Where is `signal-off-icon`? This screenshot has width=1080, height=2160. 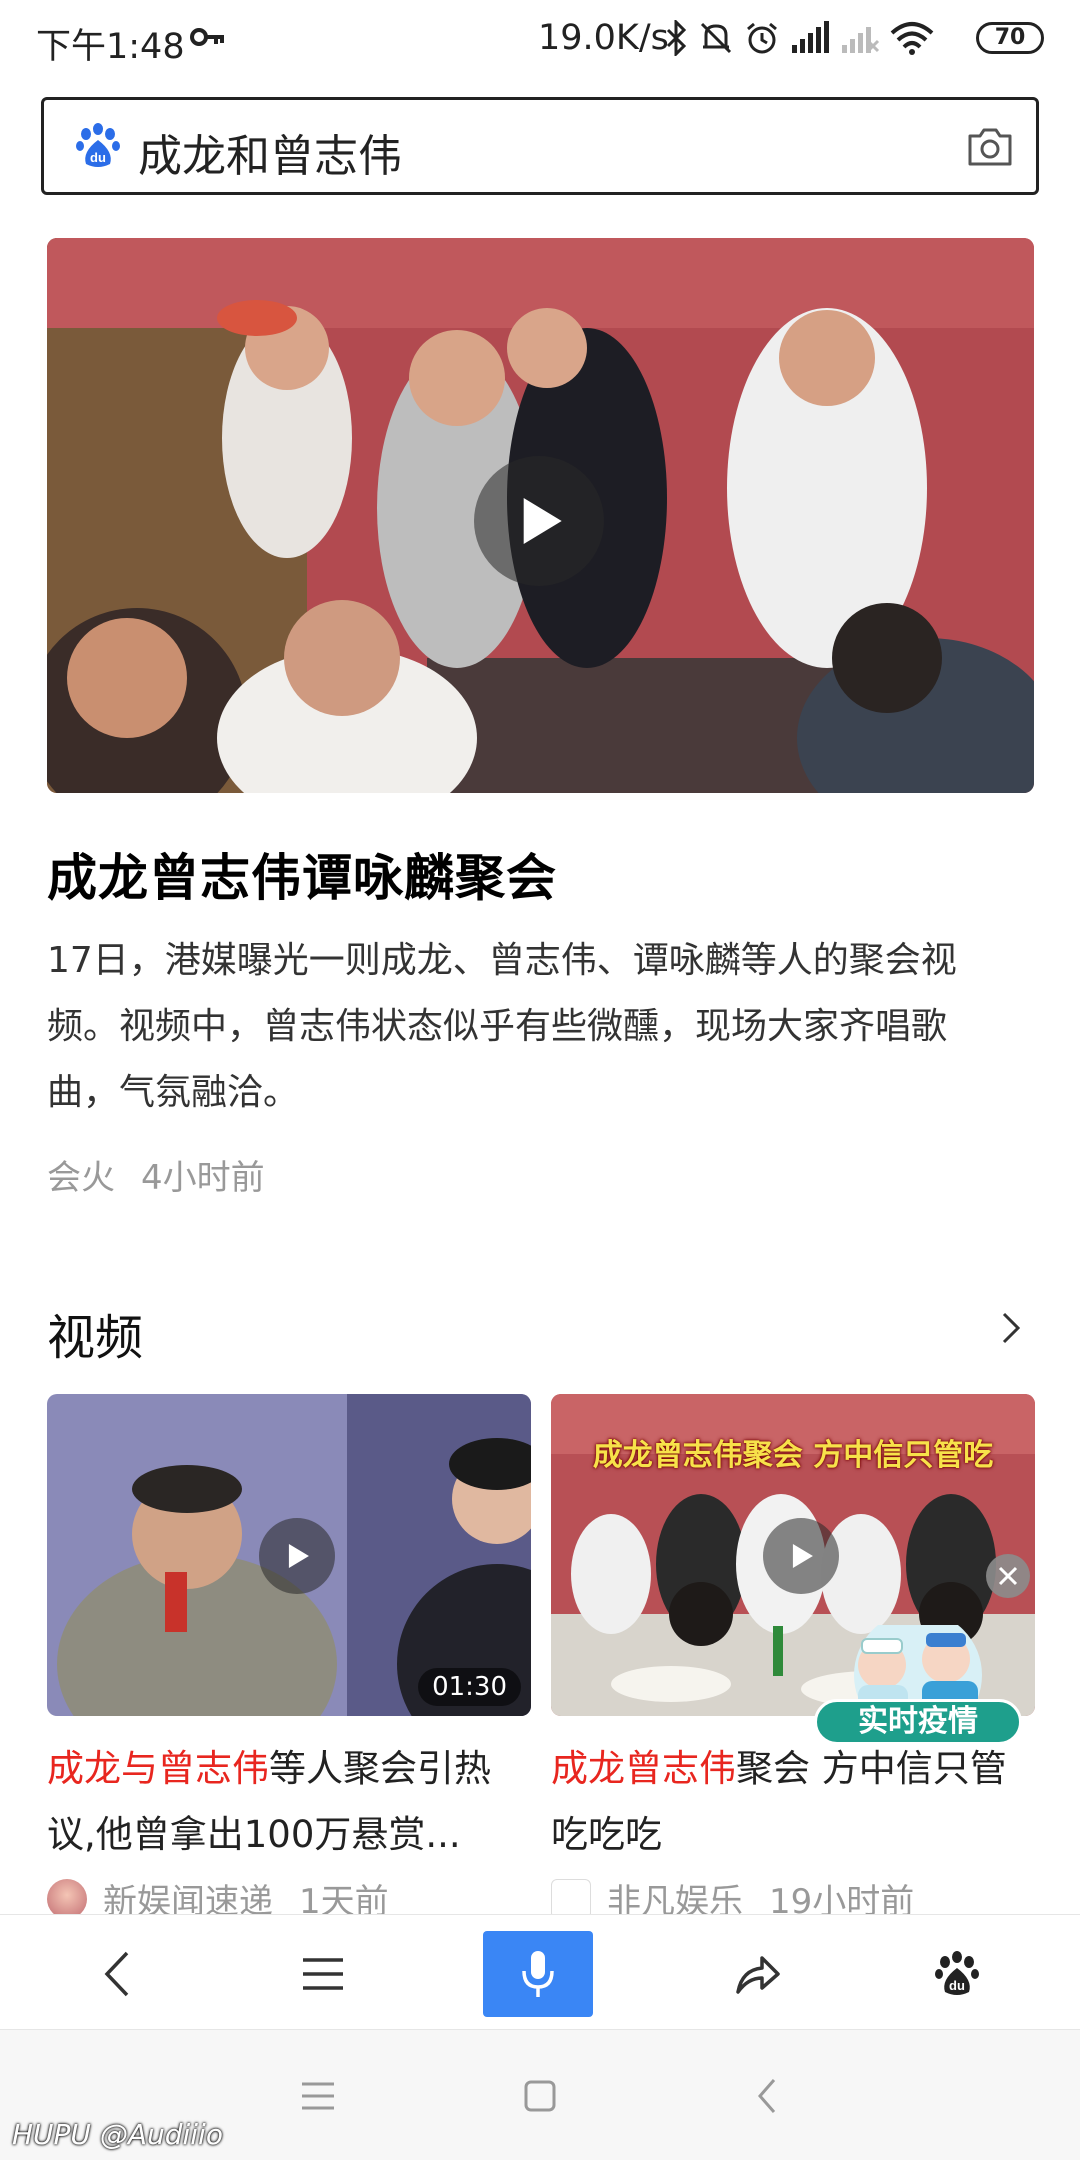
signal-off-icon is located at coordinates (861, 40).